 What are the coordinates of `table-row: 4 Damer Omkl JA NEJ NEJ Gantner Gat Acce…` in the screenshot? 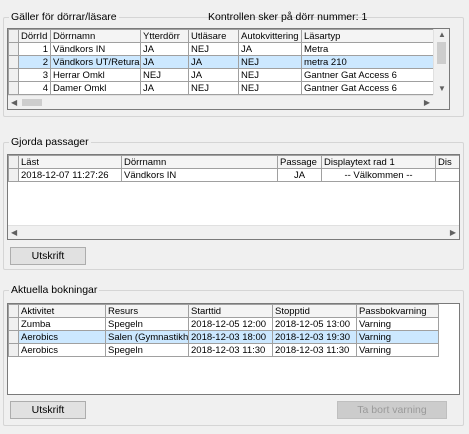 It's located at (228, 88).